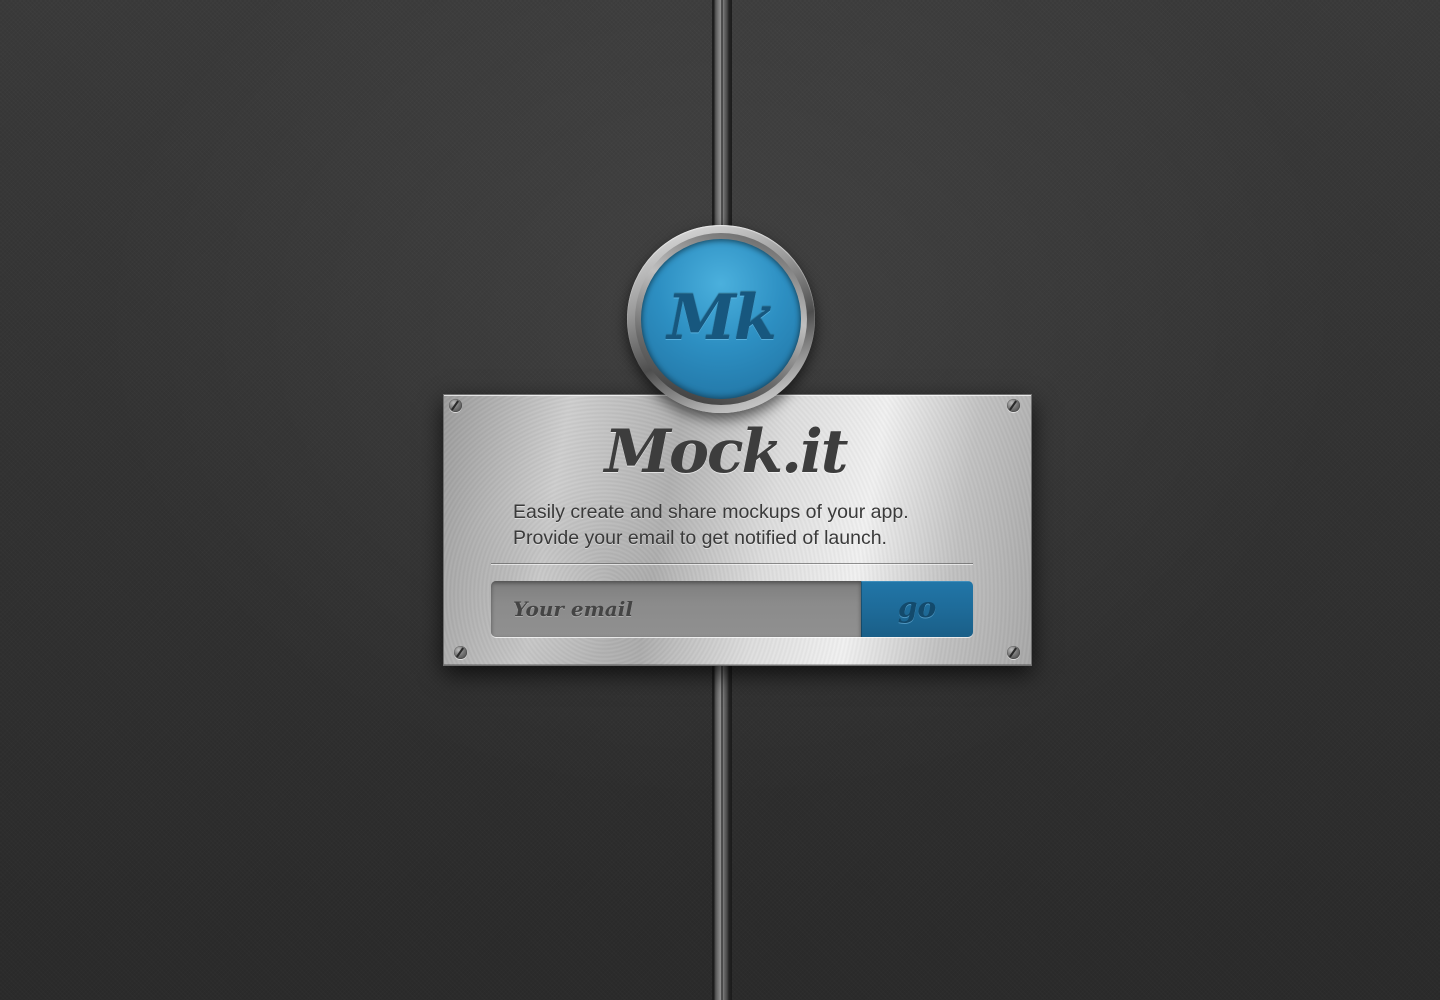  I want to click on logo-monogram: Mk, so click(722, 317).